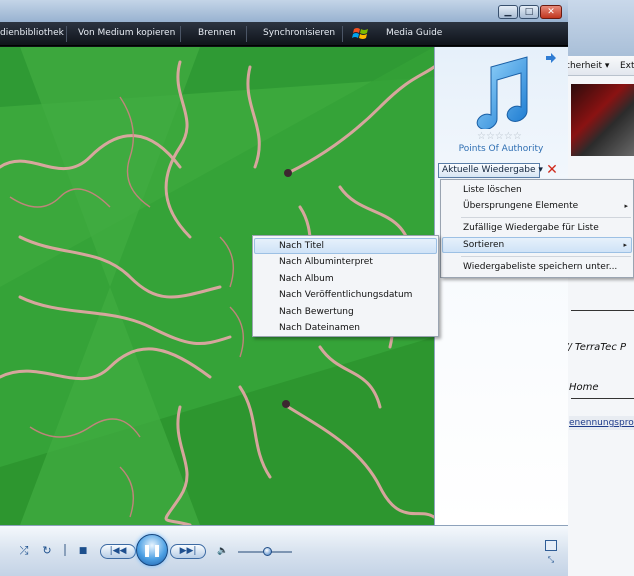  What do you see at coordinates (499, 136) in the screenshot?
I see `rating-stars: ☆☆☆☆☆` at bounding box center [499, 136].